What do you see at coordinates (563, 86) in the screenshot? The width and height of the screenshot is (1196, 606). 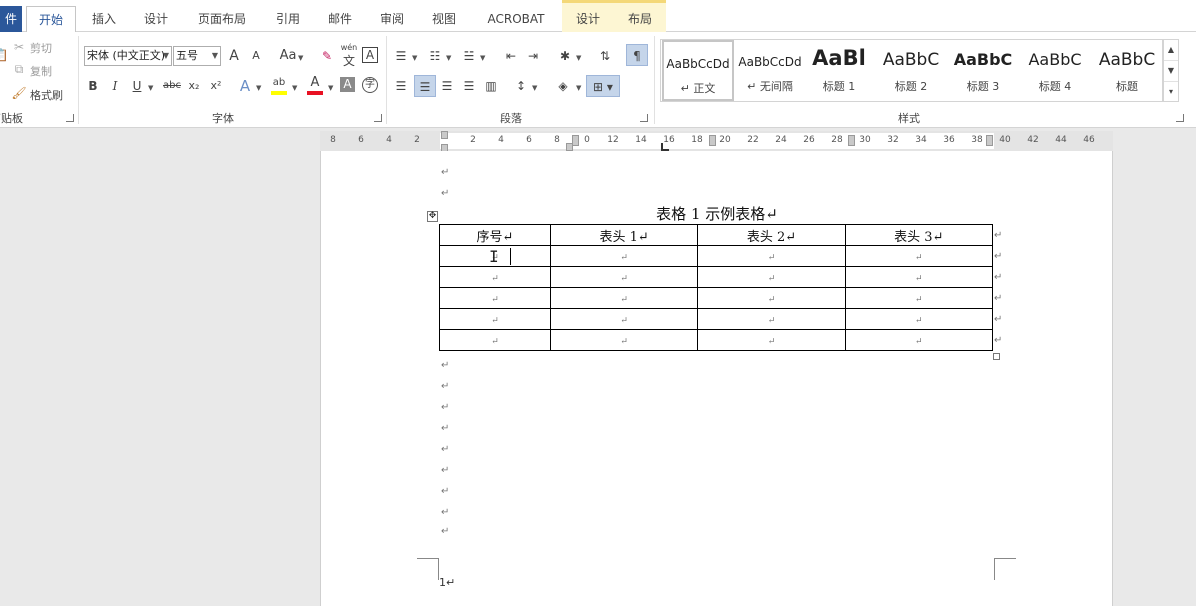 I see `shading-icon: ◈` at bounding box center [563, 86].